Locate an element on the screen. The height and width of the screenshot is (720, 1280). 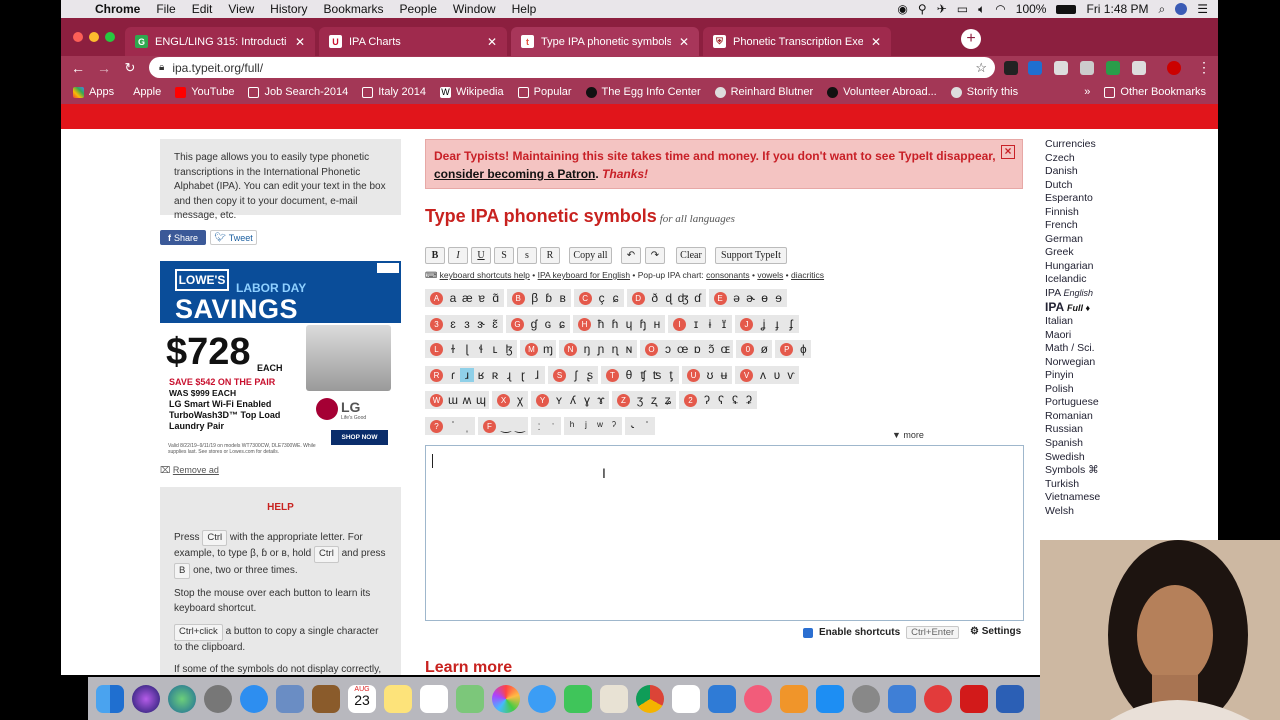
launchpad-icon is located at coordinates (218, 698).